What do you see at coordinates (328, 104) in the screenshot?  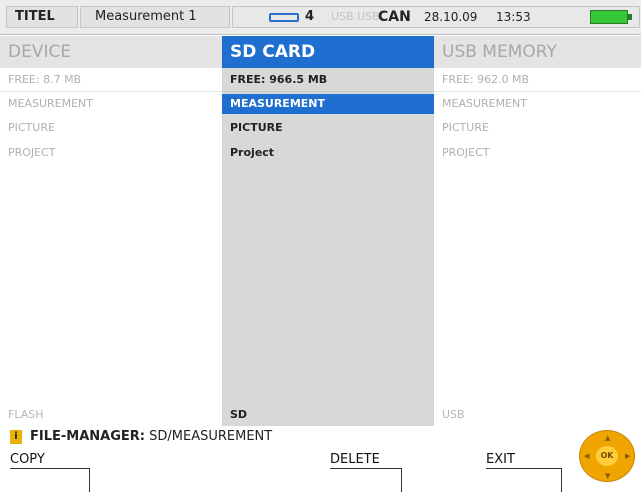 I see `sd-folder-measurement: MEASUREMENT` at bounding box center [328, 104].